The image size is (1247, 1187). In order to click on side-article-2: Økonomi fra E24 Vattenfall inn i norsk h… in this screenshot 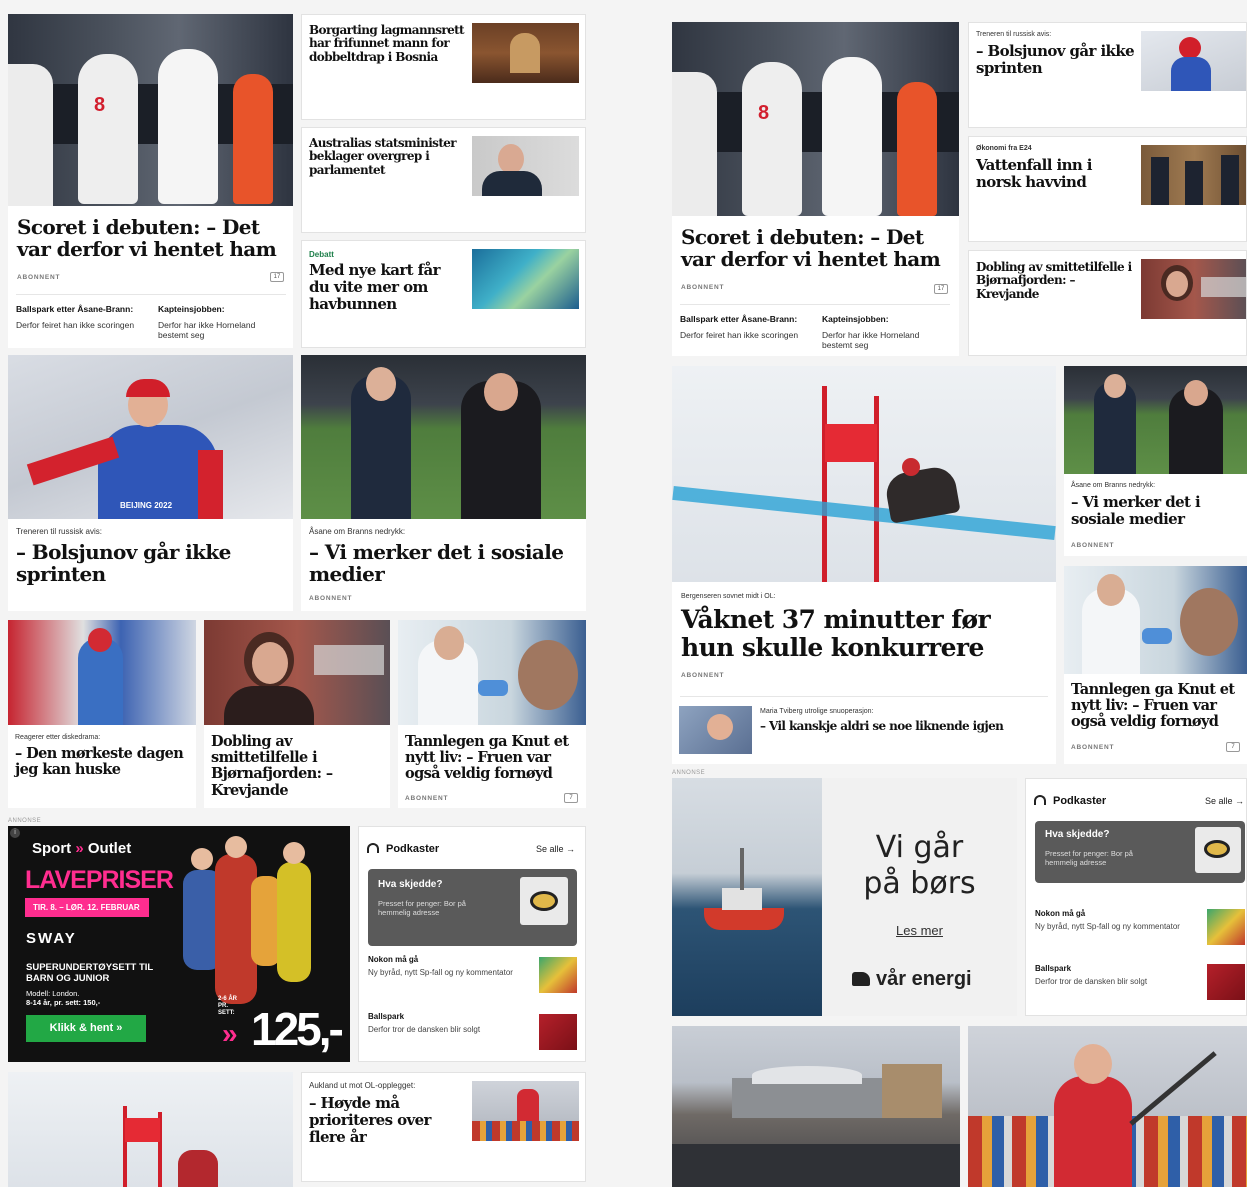, I will do `click(1107, 189)`.